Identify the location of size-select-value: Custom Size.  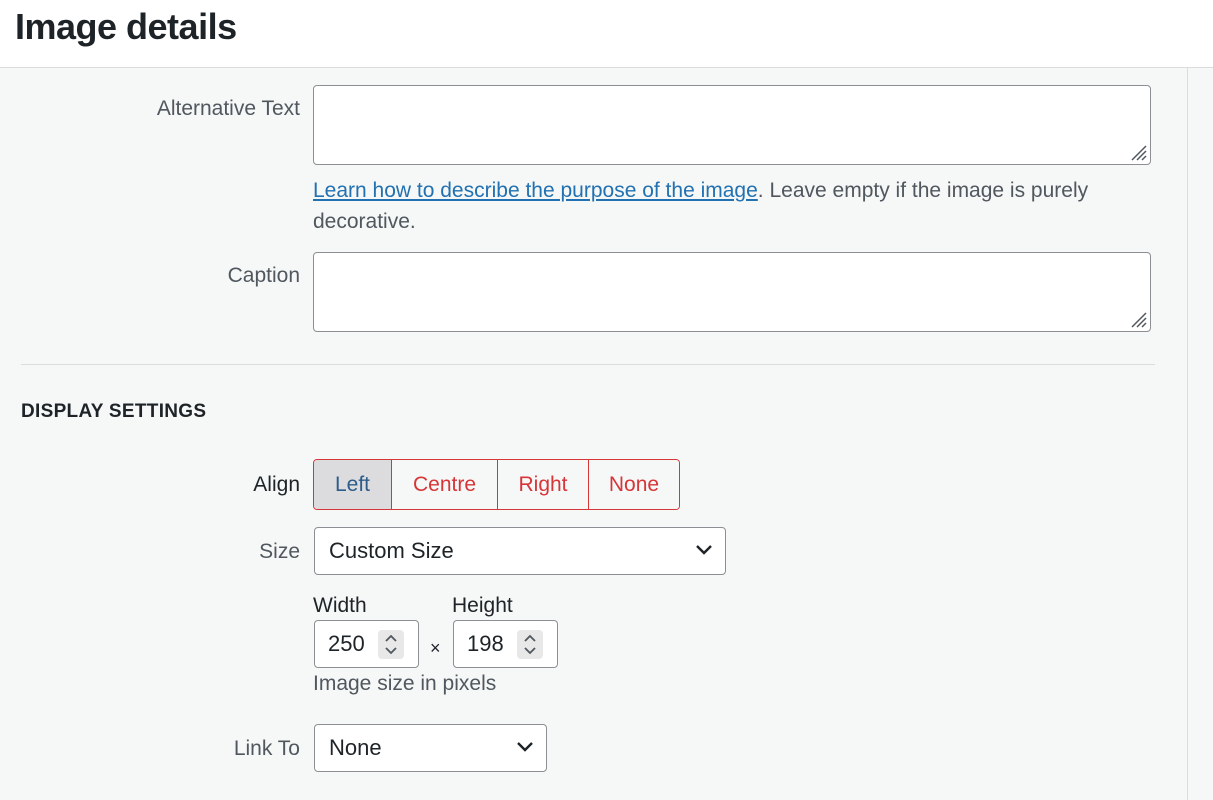
(391, 550).